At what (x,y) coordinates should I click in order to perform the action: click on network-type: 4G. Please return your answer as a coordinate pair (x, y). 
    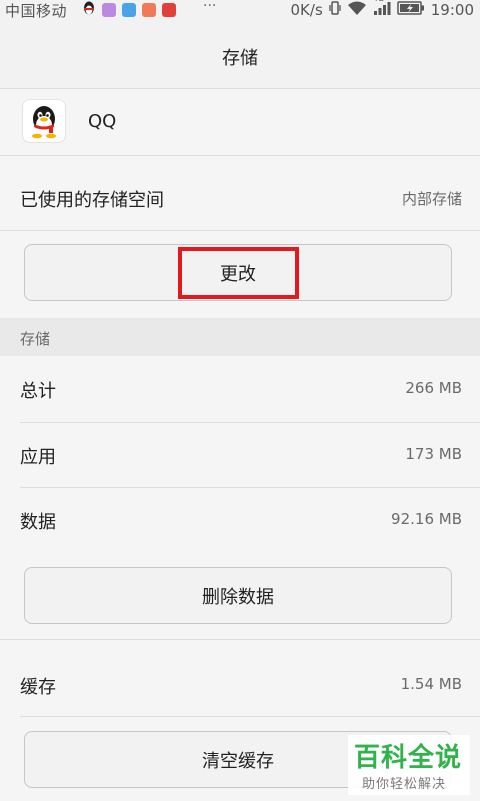
    Looking at the image, I should click on (378, 1).